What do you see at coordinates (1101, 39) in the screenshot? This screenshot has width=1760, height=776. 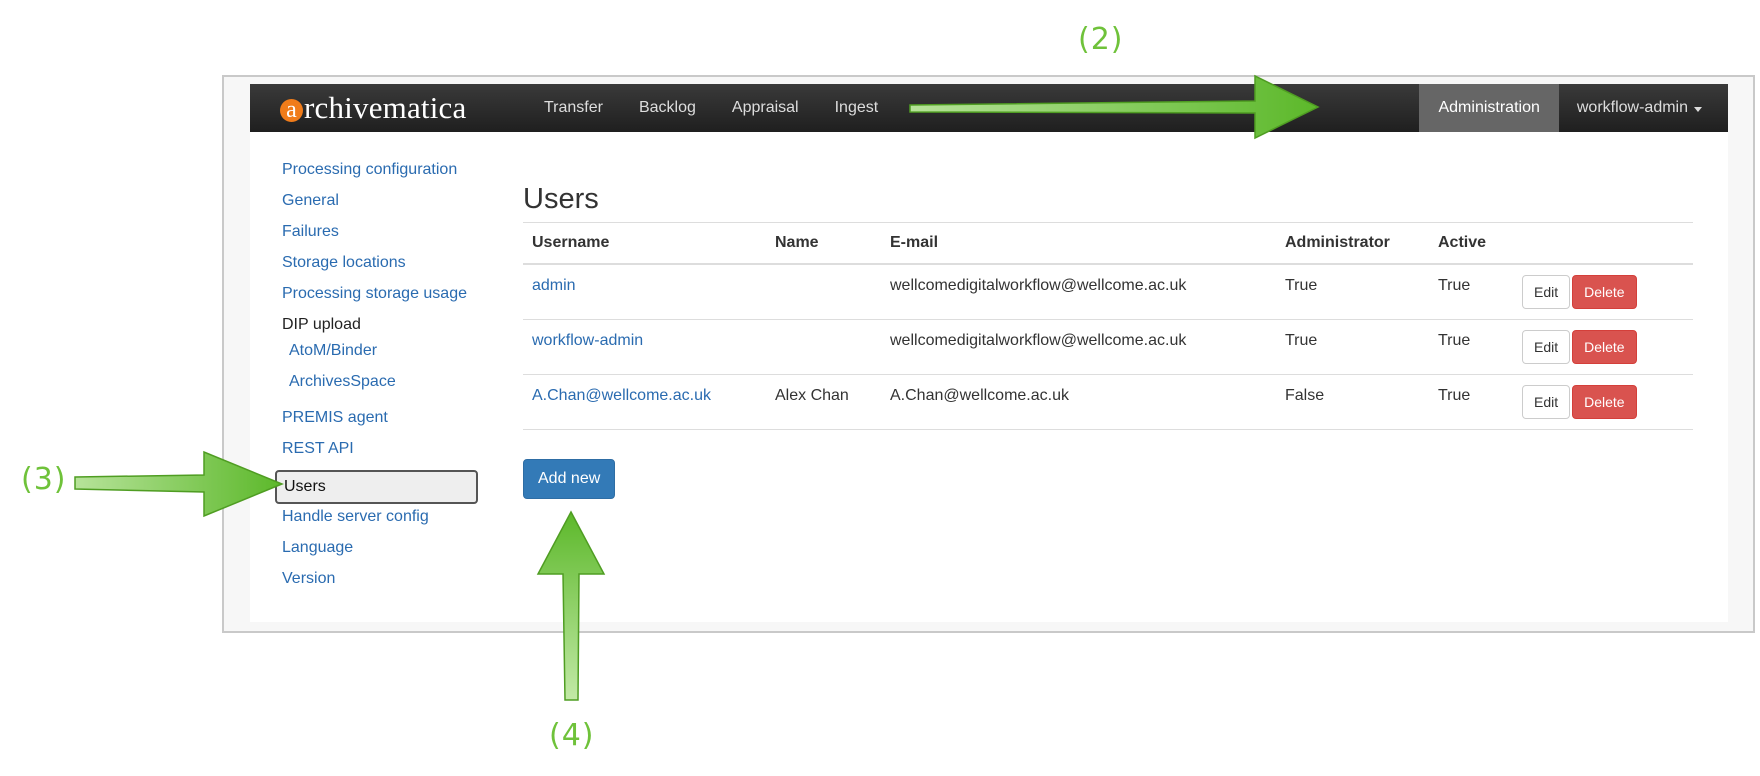 I see `annotation-step-2: (2)` at bounding box center [1101, 39].